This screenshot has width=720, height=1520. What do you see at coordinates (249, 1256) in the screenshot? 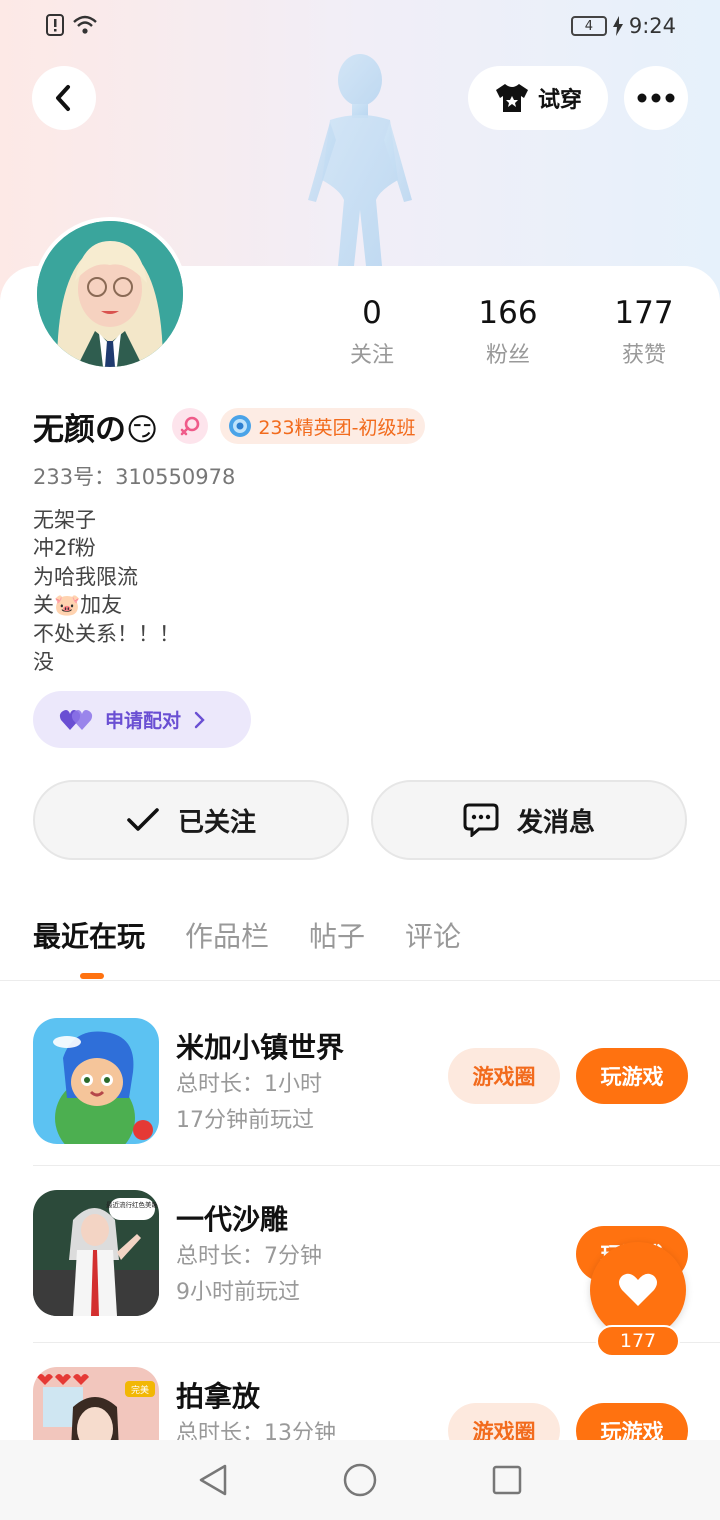
I see `game-duration: 总时长：7分钟` at bounding box center [249, 1256].